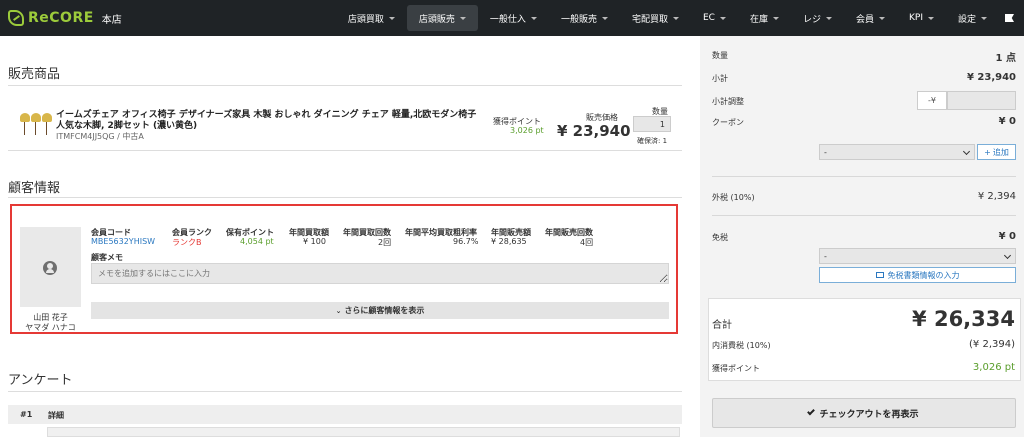 The image size is (1024, 437). Describe the element at coordinates (987, 152) in the screenshot. I see `plus-icon: +` at that location.